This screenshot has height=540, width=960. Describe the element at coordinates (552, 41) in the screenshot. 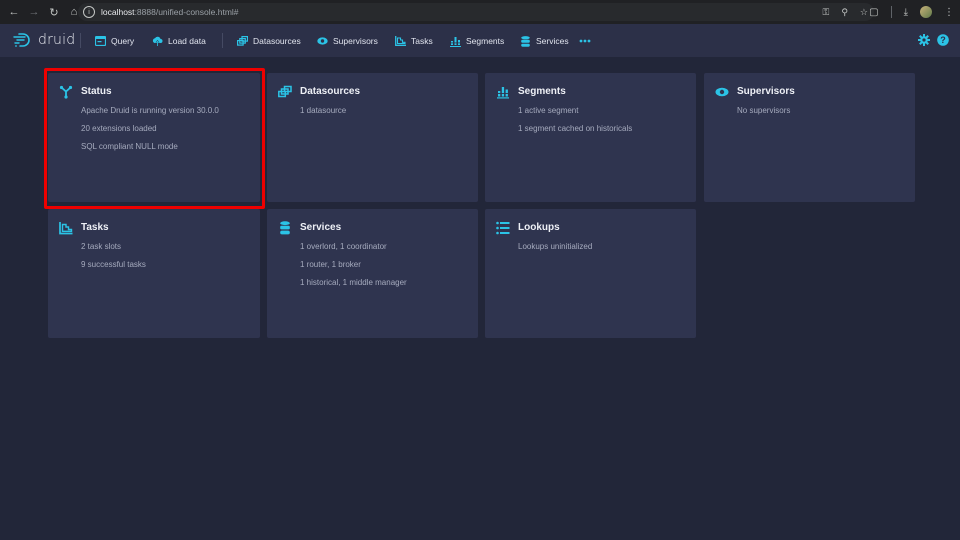

I see `nav-services-label: Services` at that location.